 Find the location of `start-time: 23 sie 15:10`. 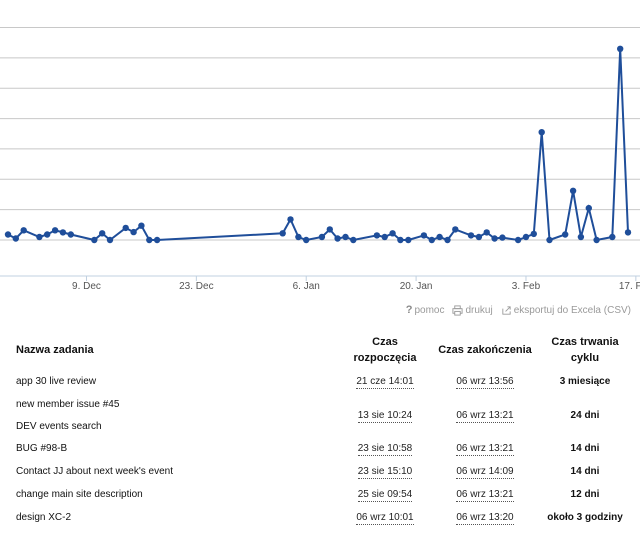

start-time: 23 sie 15:10 is located at coordinates (385, 472).